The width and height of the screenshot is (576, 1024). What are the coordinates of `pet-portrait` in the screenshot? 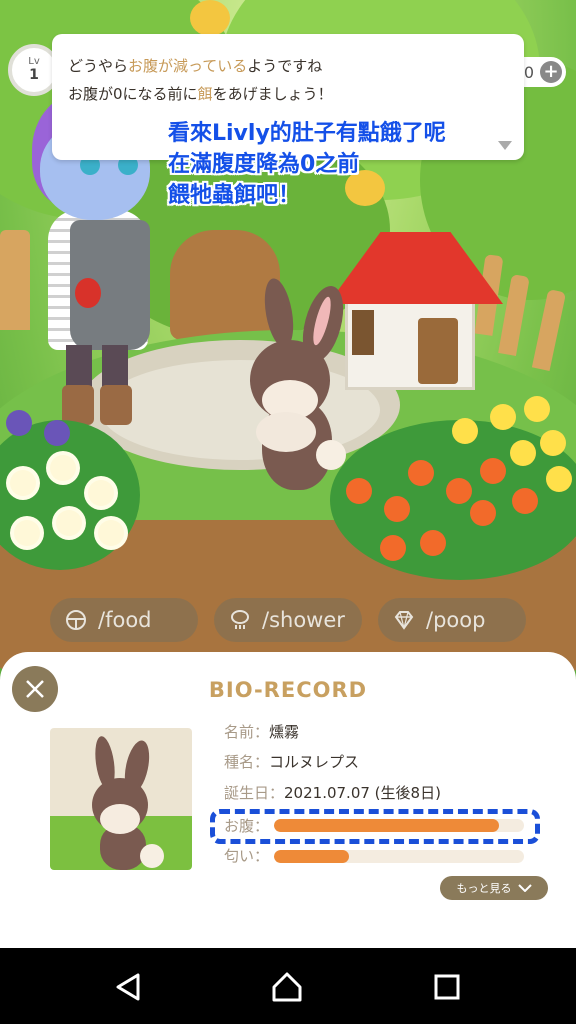 It's located at (121, 799).